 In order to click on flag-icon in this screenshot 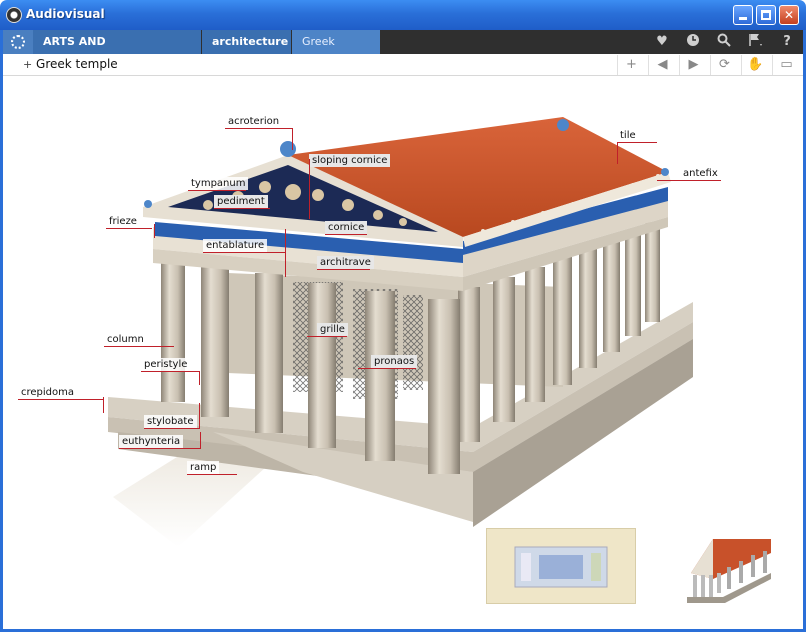, I will do `click(756, 42)`.